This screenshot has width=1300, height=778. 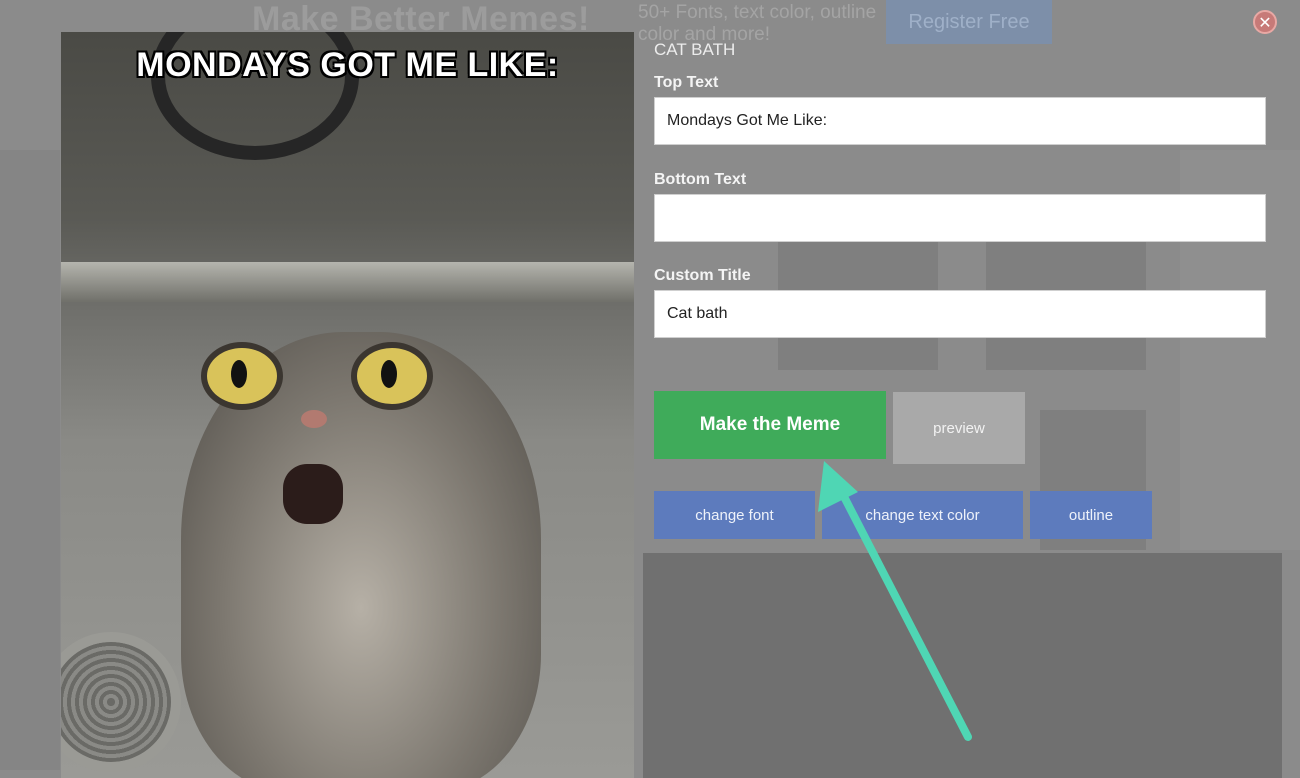 What do you see at coordinates (960, 218) in the screenshot?
I see `bottom-text-input` at bounding box center [960, 218].